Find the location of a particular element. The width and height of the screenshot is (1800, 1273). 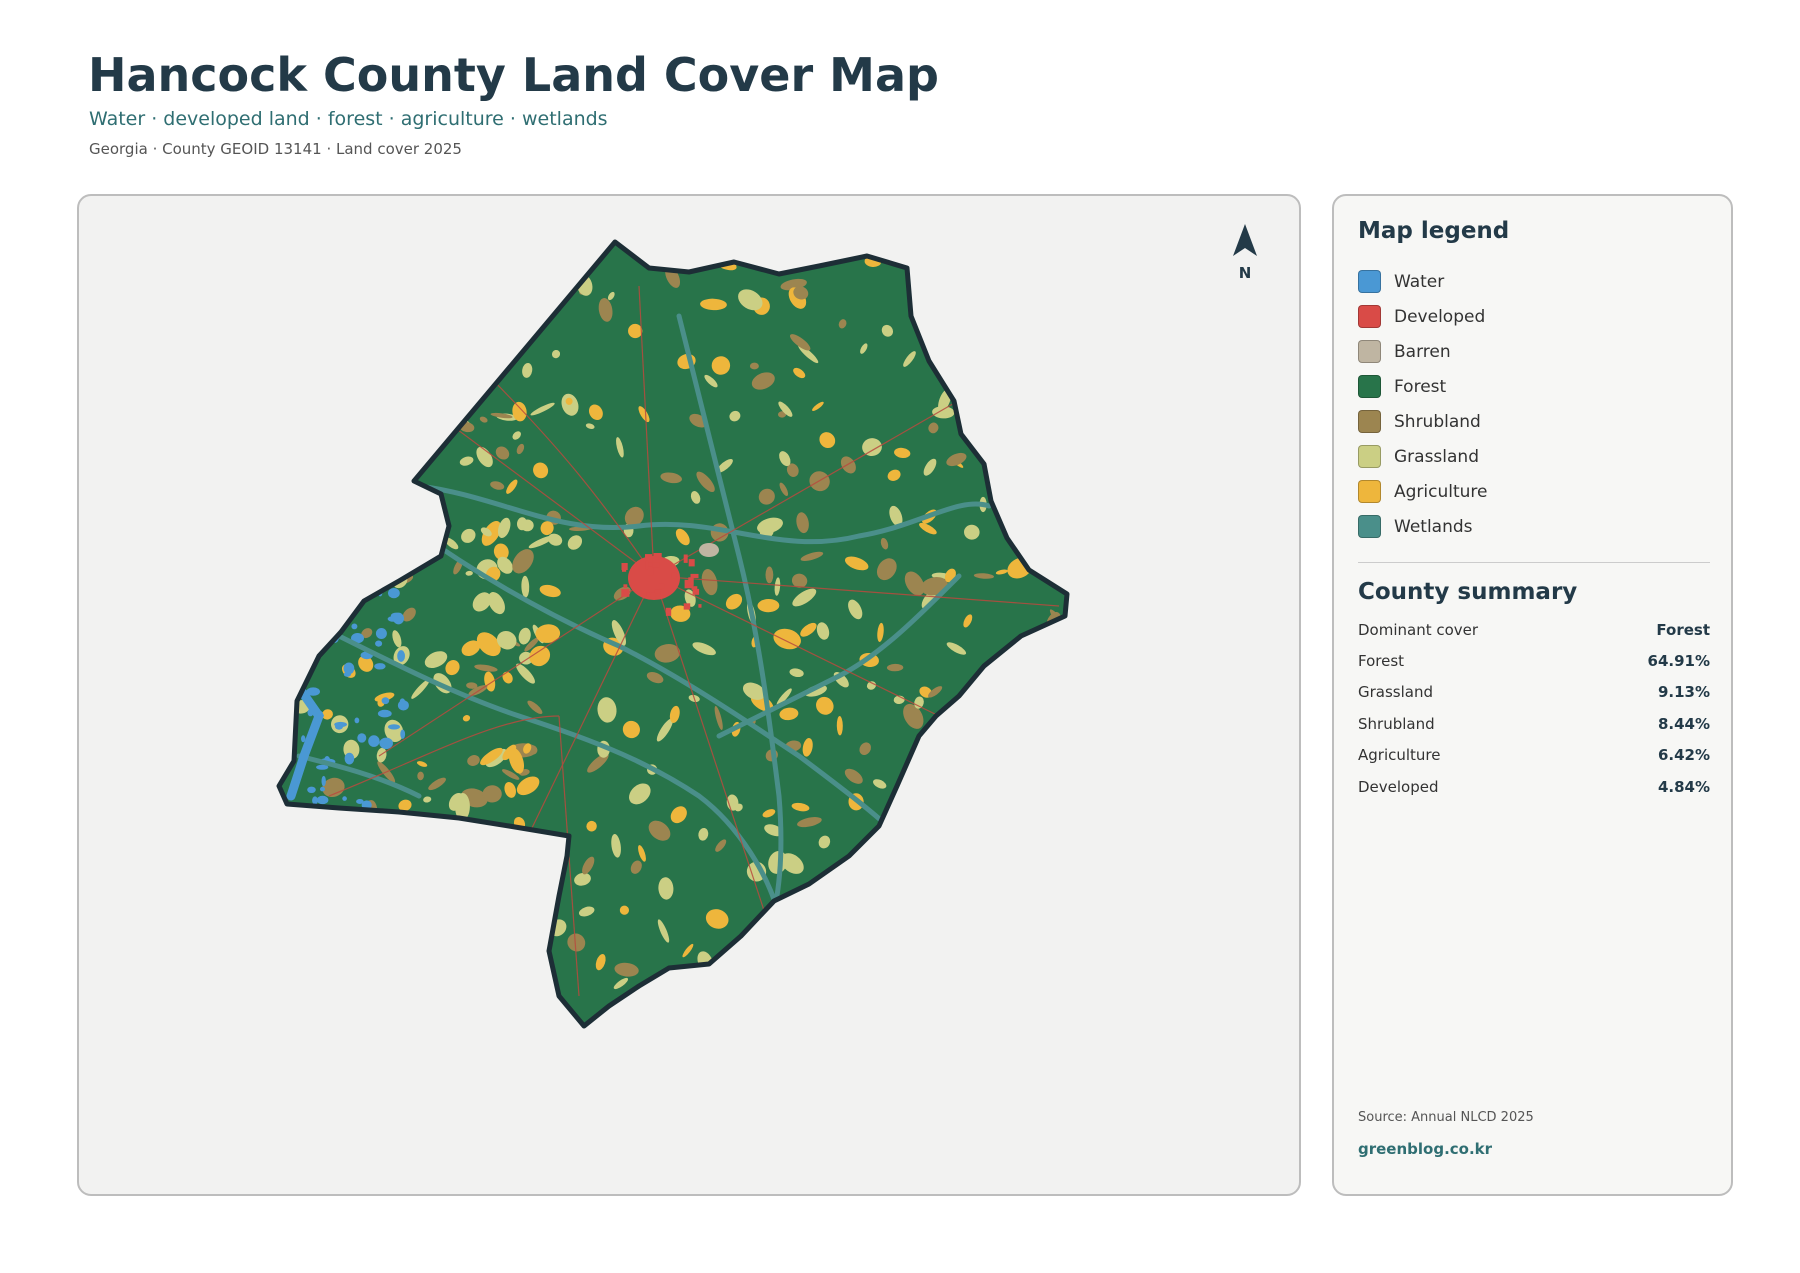

summary-label: Grassland is located at coordinates (1395, 692).